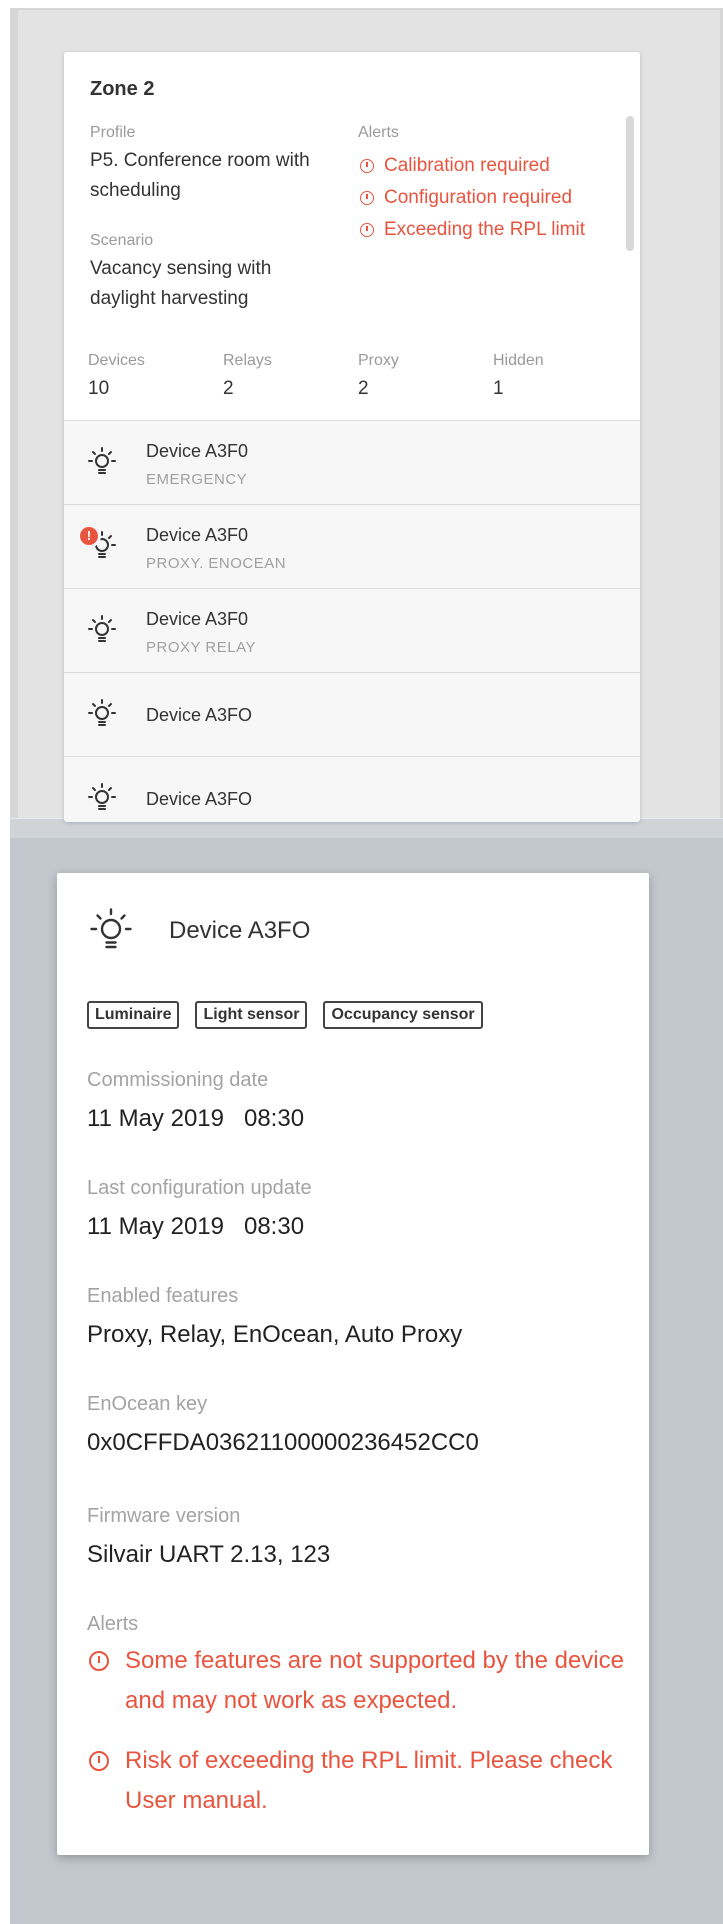 This screenshot has width=723, height=1924. What do you see at coordinates (122, 89) in the screenshot?
I see `zone-title: Zone 2` at bounding box center [122, 89].